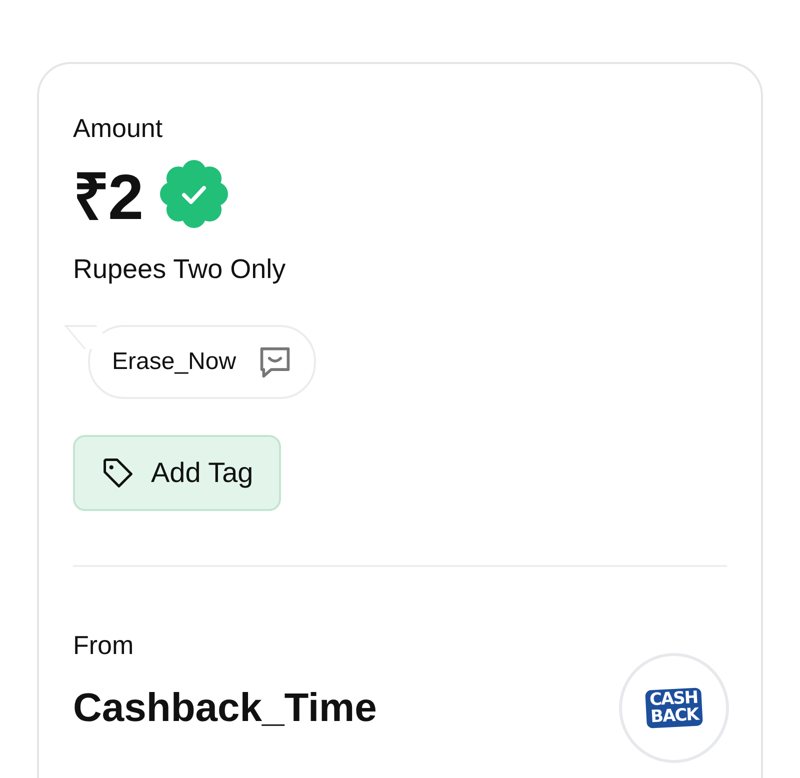  Describe the element at coordinates (118, 128) in the screenshot. I see `amount-label: Amount` at that location.